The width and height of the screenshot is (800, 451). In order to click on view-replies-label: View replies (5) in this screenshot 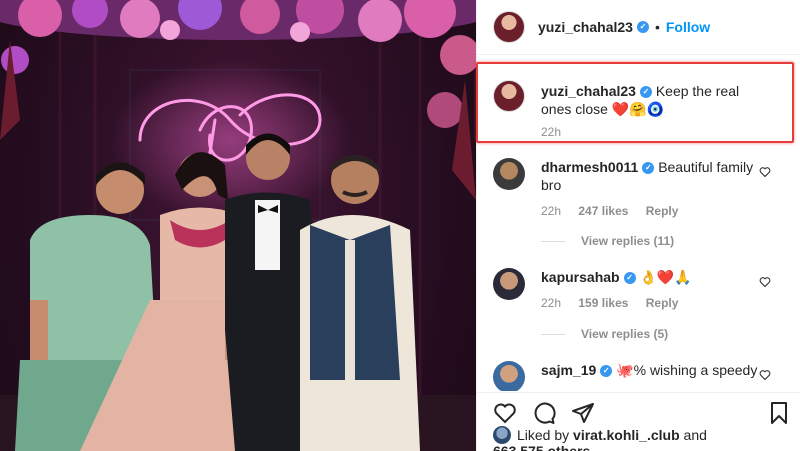, I will do `click(625, 334)`.